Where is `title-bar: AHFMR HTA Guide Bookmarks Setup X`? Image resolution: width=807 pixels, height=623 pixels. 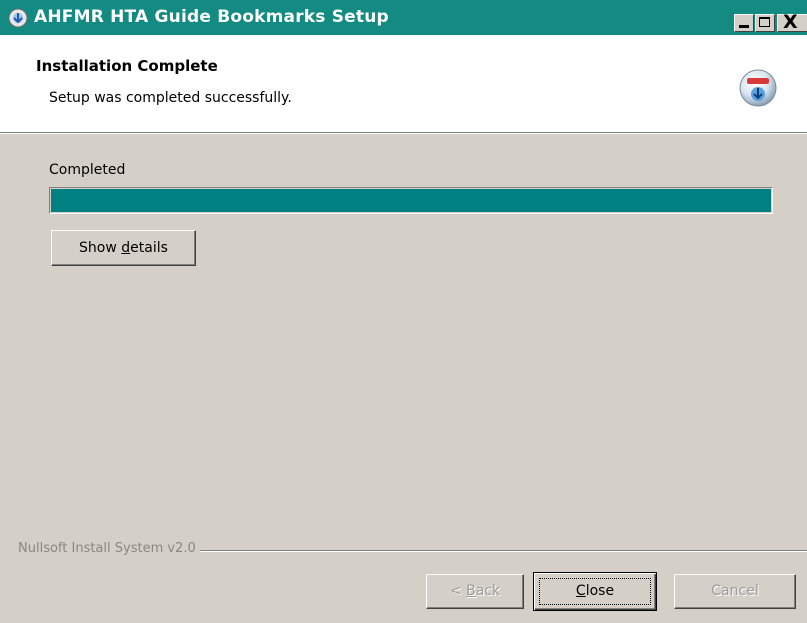
title-bar: AHFMR HTA Guide Bookmarks Setup X is located at coordinates (403, 17).